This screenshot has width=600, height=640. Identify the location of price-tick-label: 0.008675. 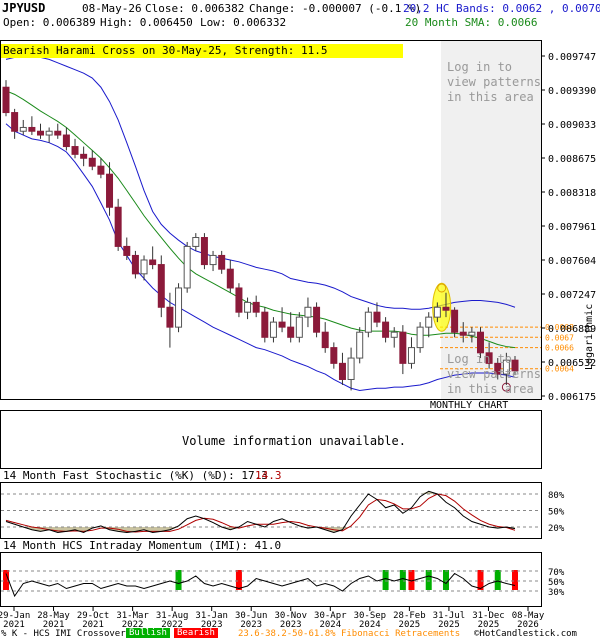
(572, 159).